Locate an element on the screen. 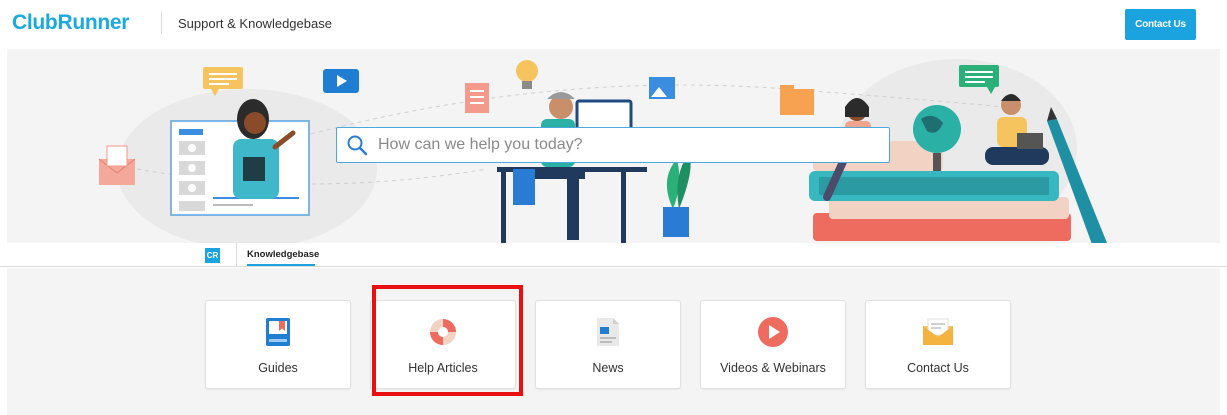 This screenshot has width=1227, height=415. tab-knowledgebase: Knowledgebase is located at coordinates (283, 254).